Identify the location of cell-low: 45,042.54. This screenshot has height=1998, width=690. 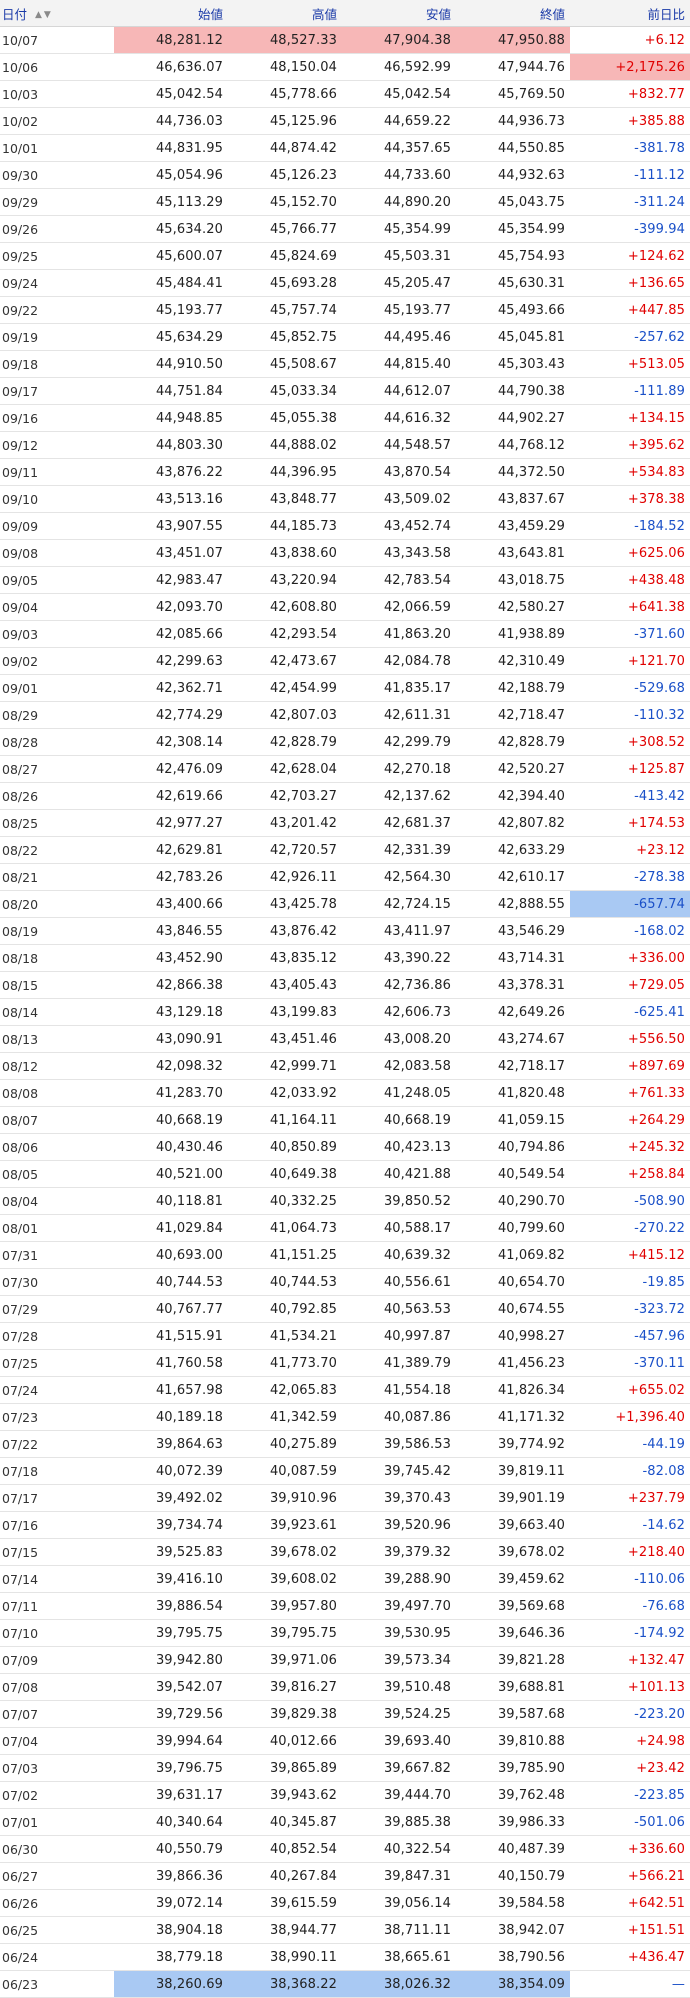
(399, 94).